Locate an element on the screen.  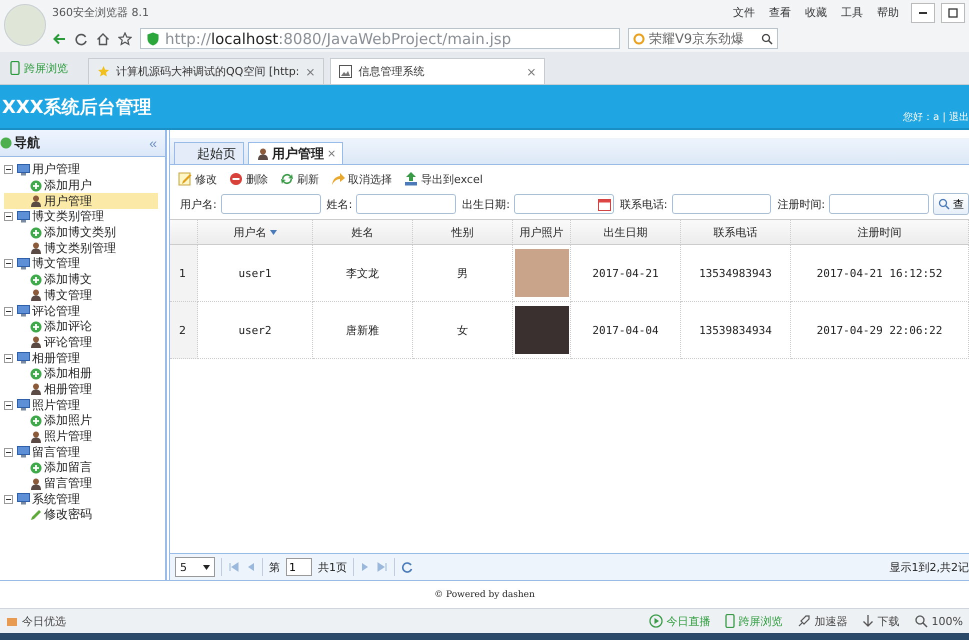
column-header: 用户名 is located at coordinates (255, 232).